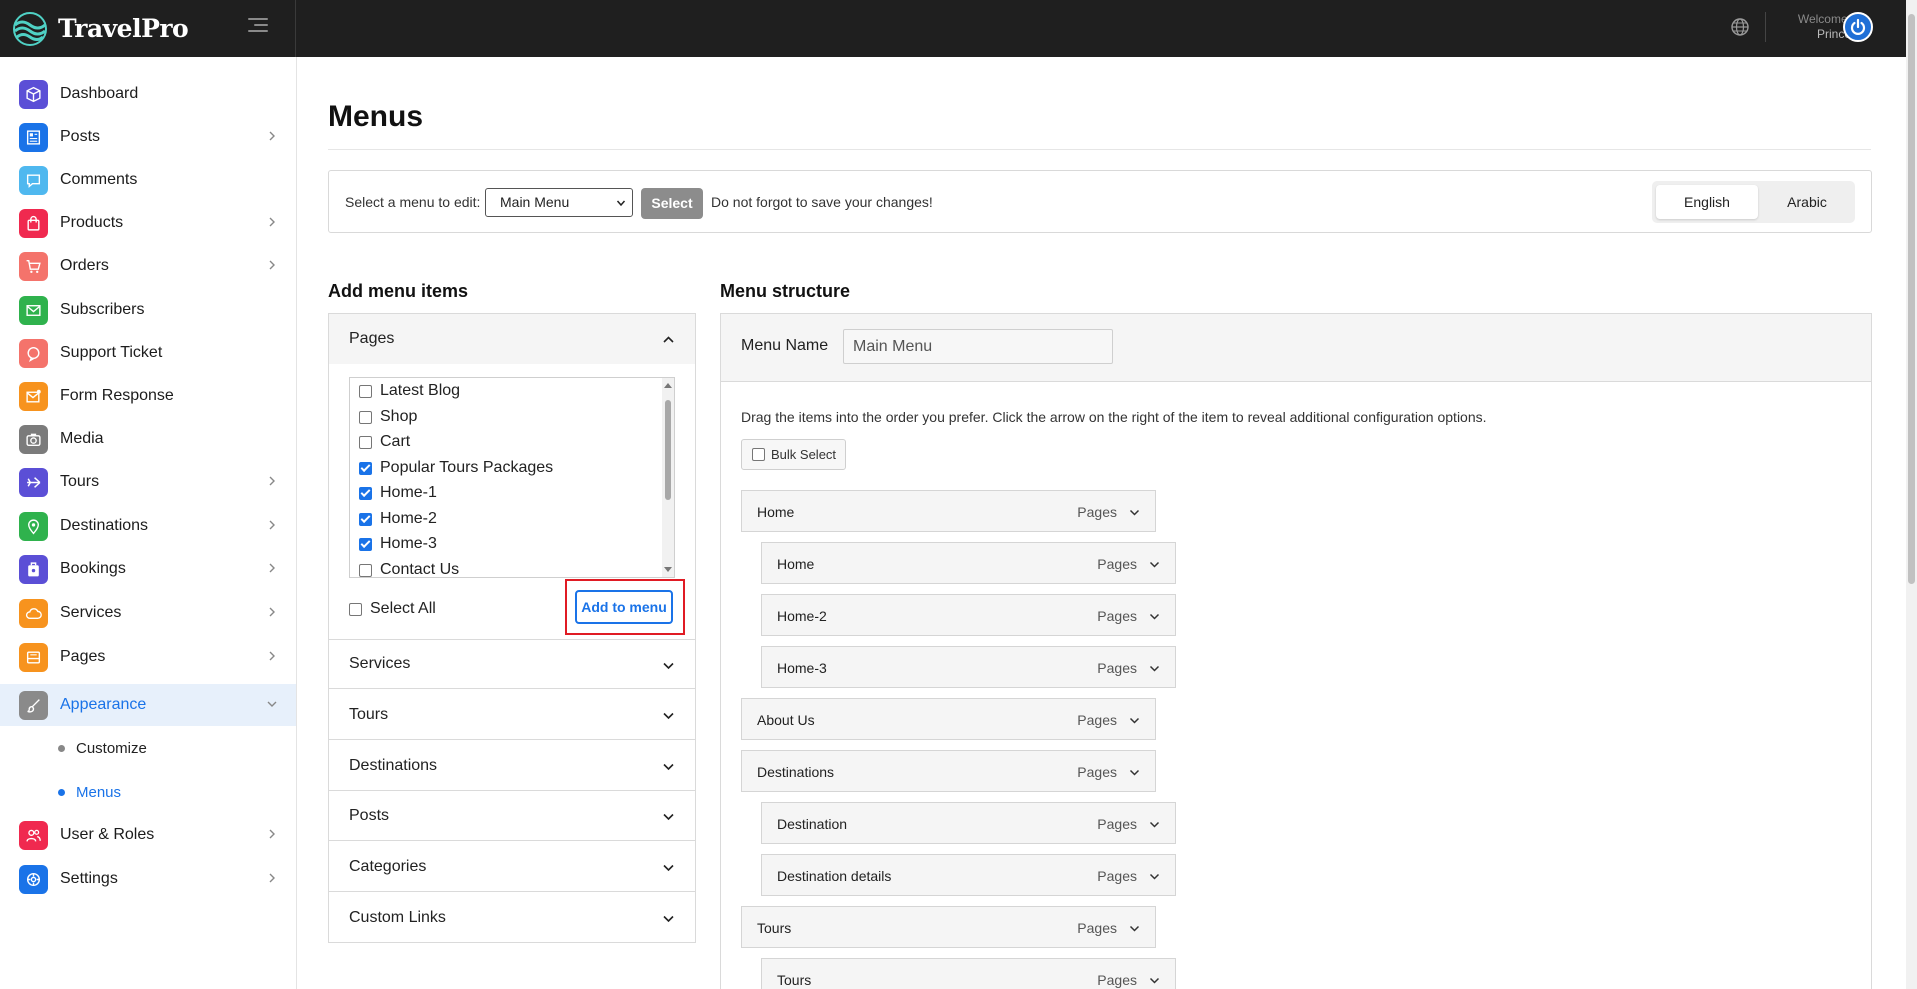 The width and height of the screenshot is (1917, 989). I want to click on menu-toggle-icon, so click(259, 27).